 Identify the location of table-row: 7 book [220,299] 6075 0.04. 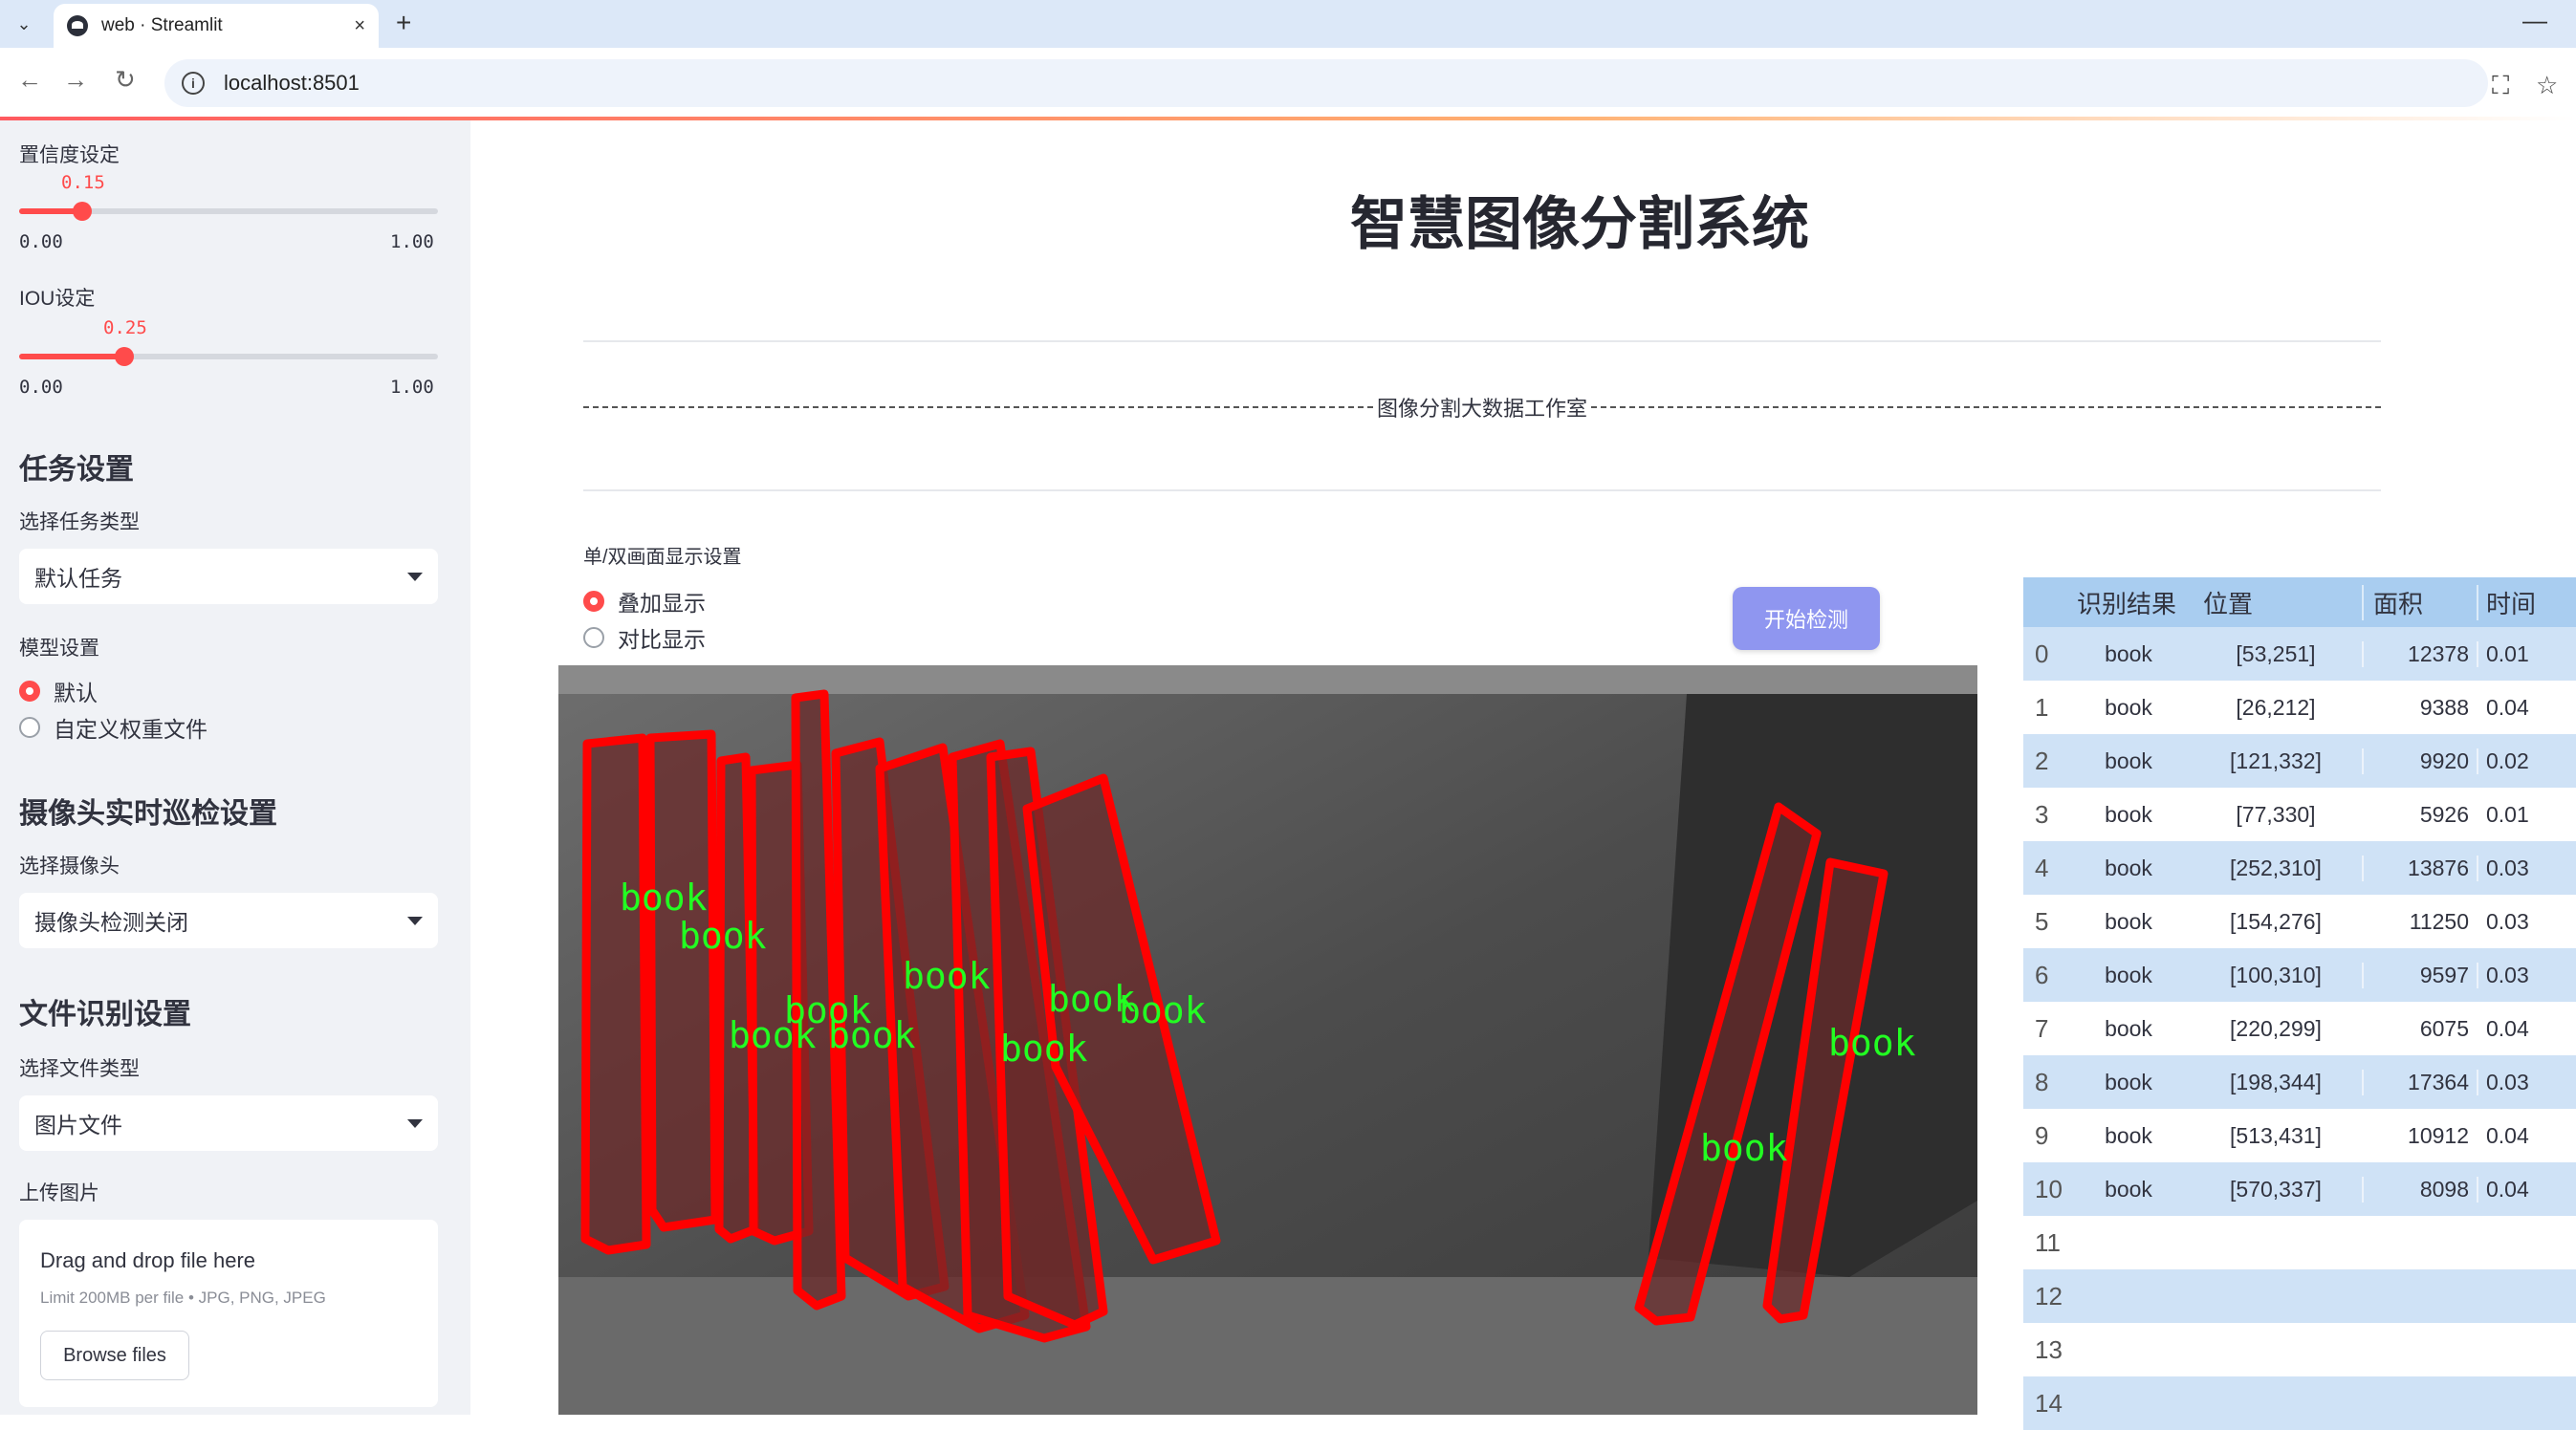
(2299, 1028).